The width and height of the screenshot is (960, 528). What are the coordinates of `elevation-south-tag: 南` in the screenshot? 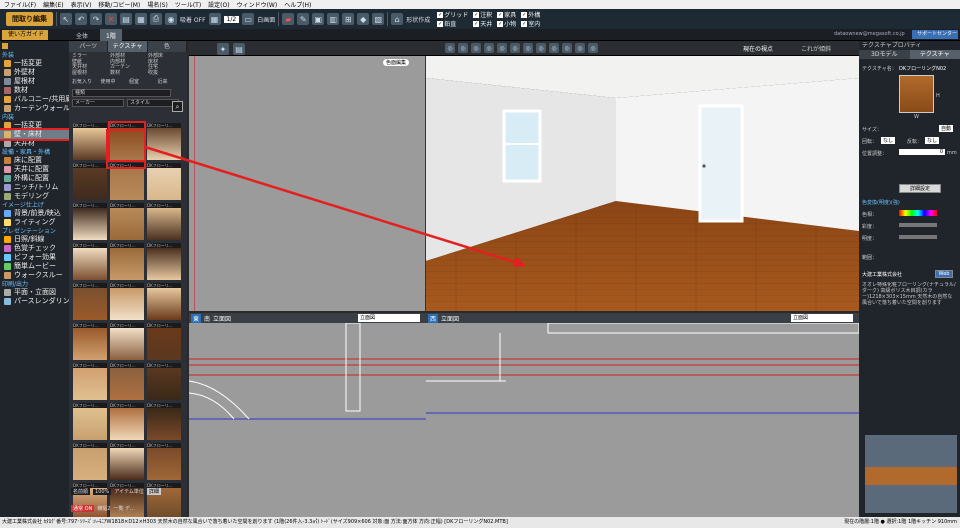 It's located at (207, 318).